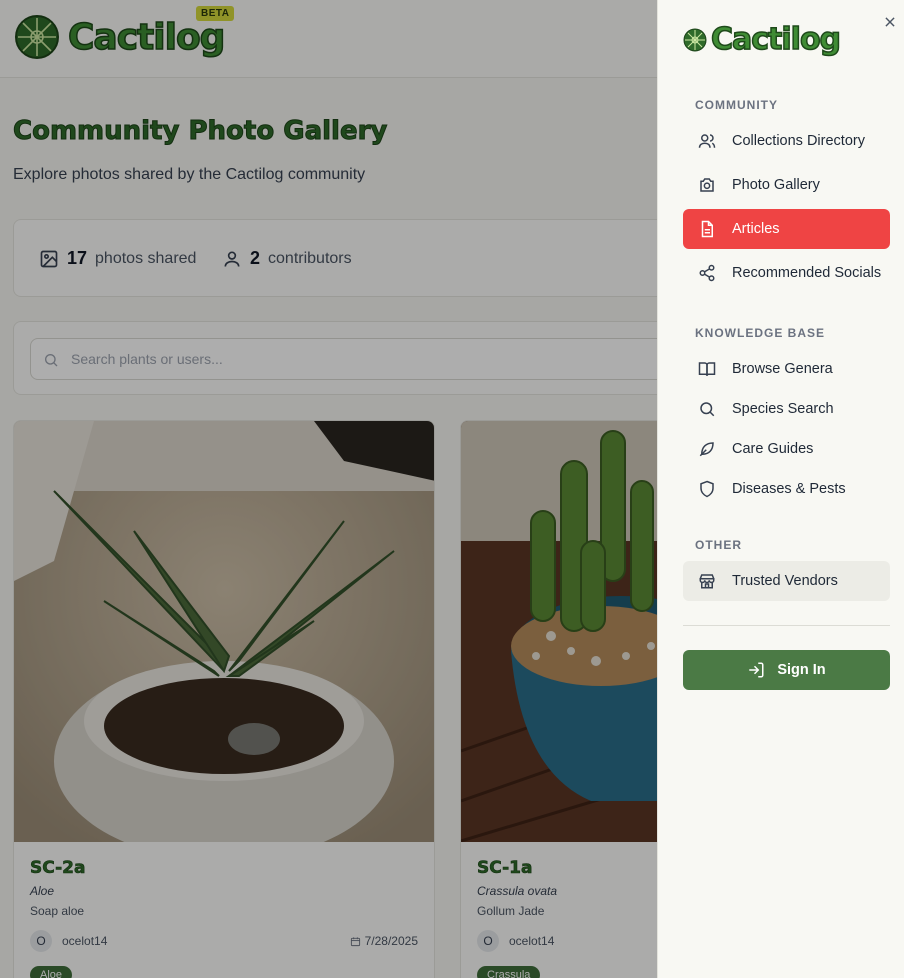 Image resolution: width=904 pixels, height=978 pixels. Describe the element at coordinates (783, 409) in the screenshot. I see `nav-item-label: Species Search` at that location.